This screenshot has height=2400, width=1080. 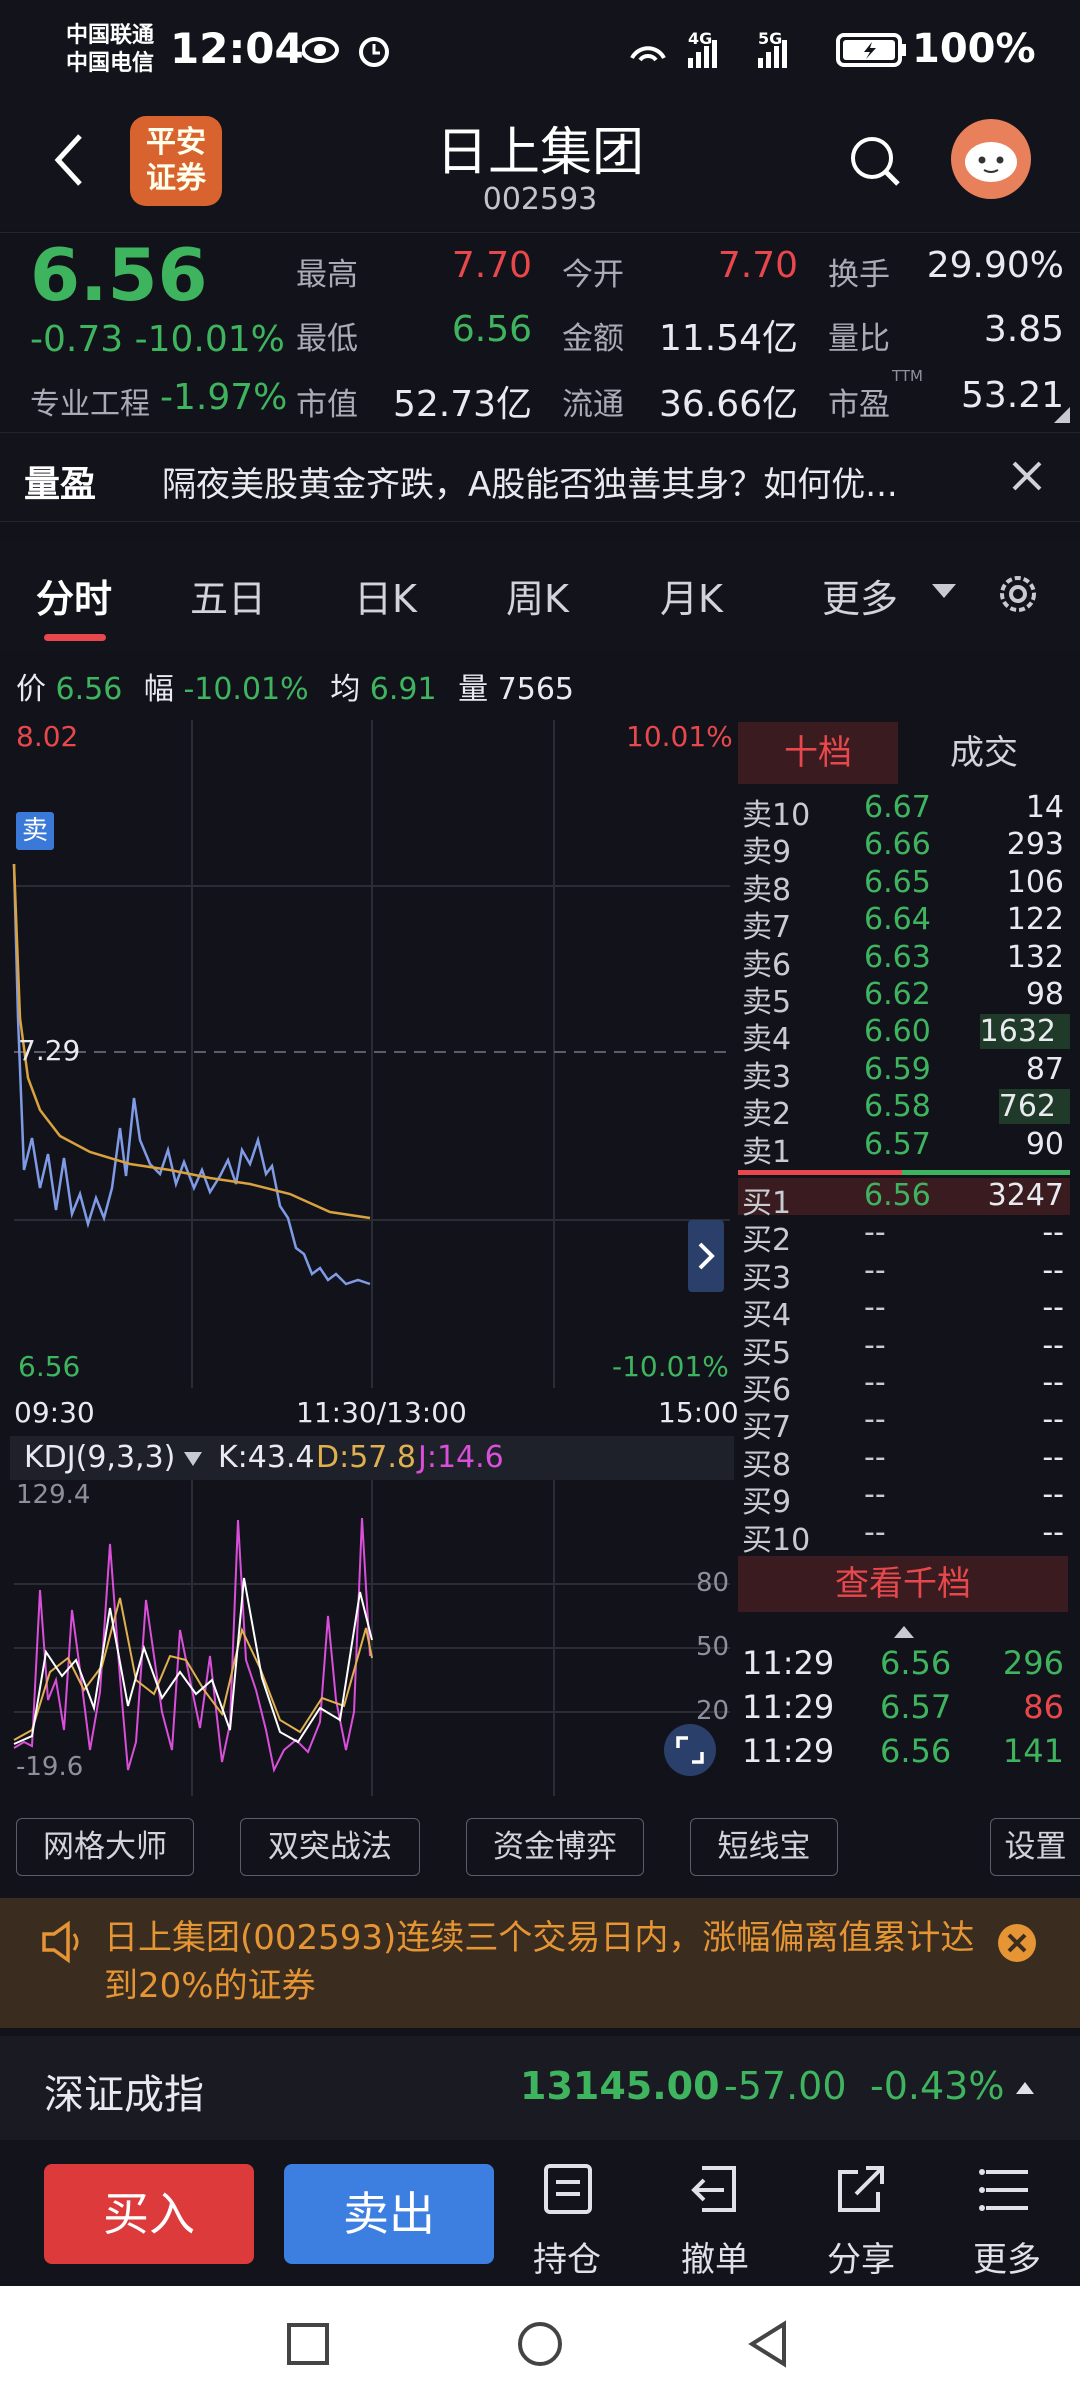 What do you see at coordinates (567, 2220) in the screenshot?
I see `positions-button: 持仓` at bounding box center [567, 2220].